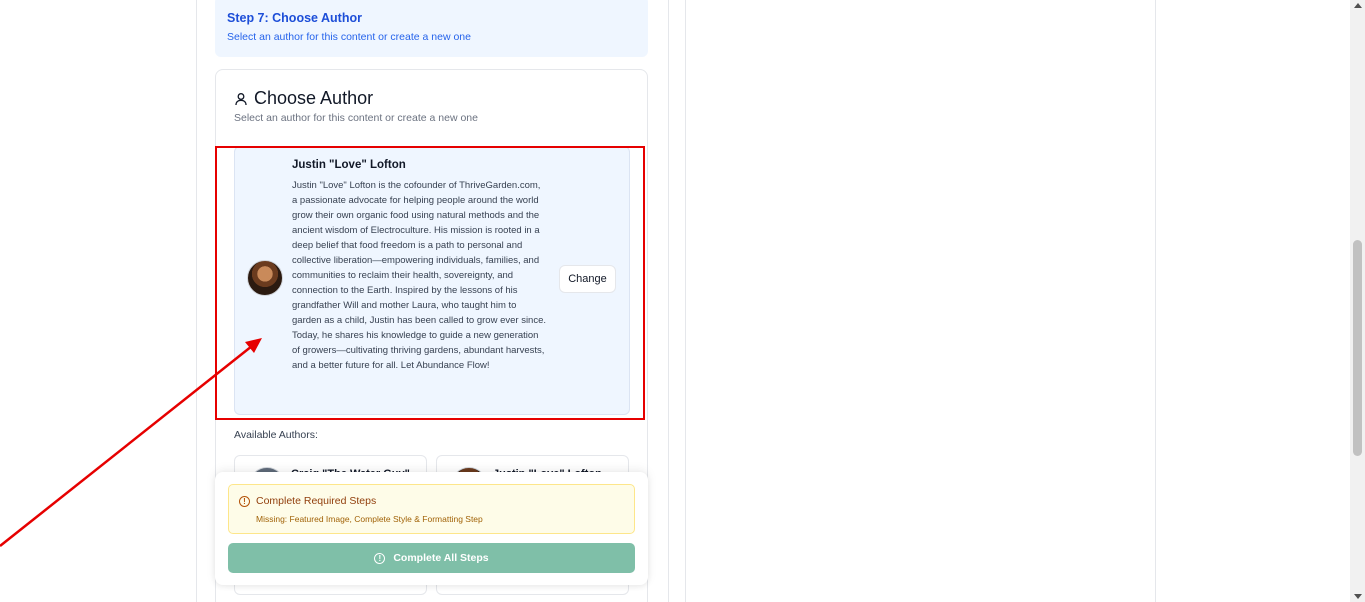  Describe the element at coordinates (1358, 5) in the screenshot. I see `scroll-up-arrow-icon` at that location.